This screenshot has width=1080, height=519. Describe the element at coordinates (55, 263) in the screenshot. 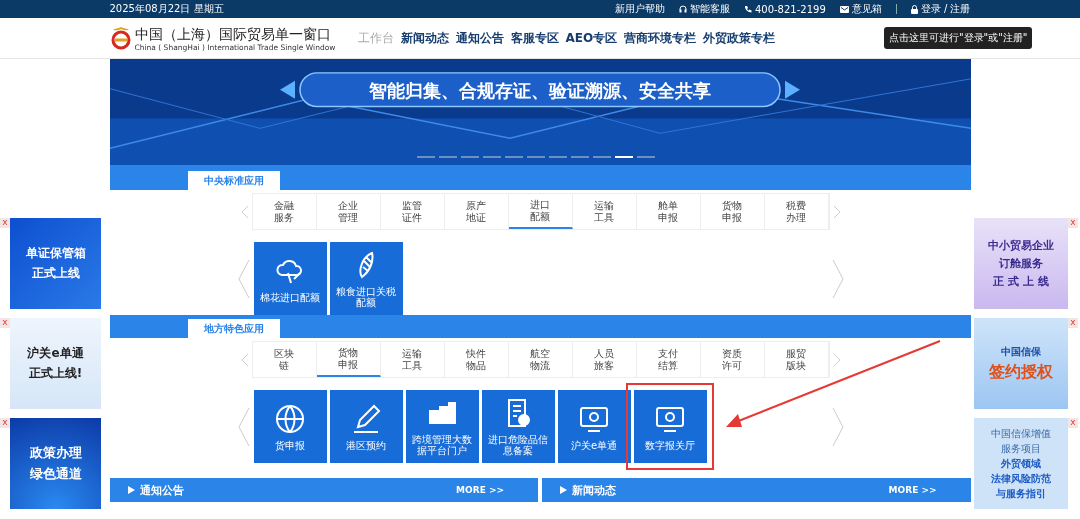

I see `ad-banner: 单证保管箱 正式上线` at that location.